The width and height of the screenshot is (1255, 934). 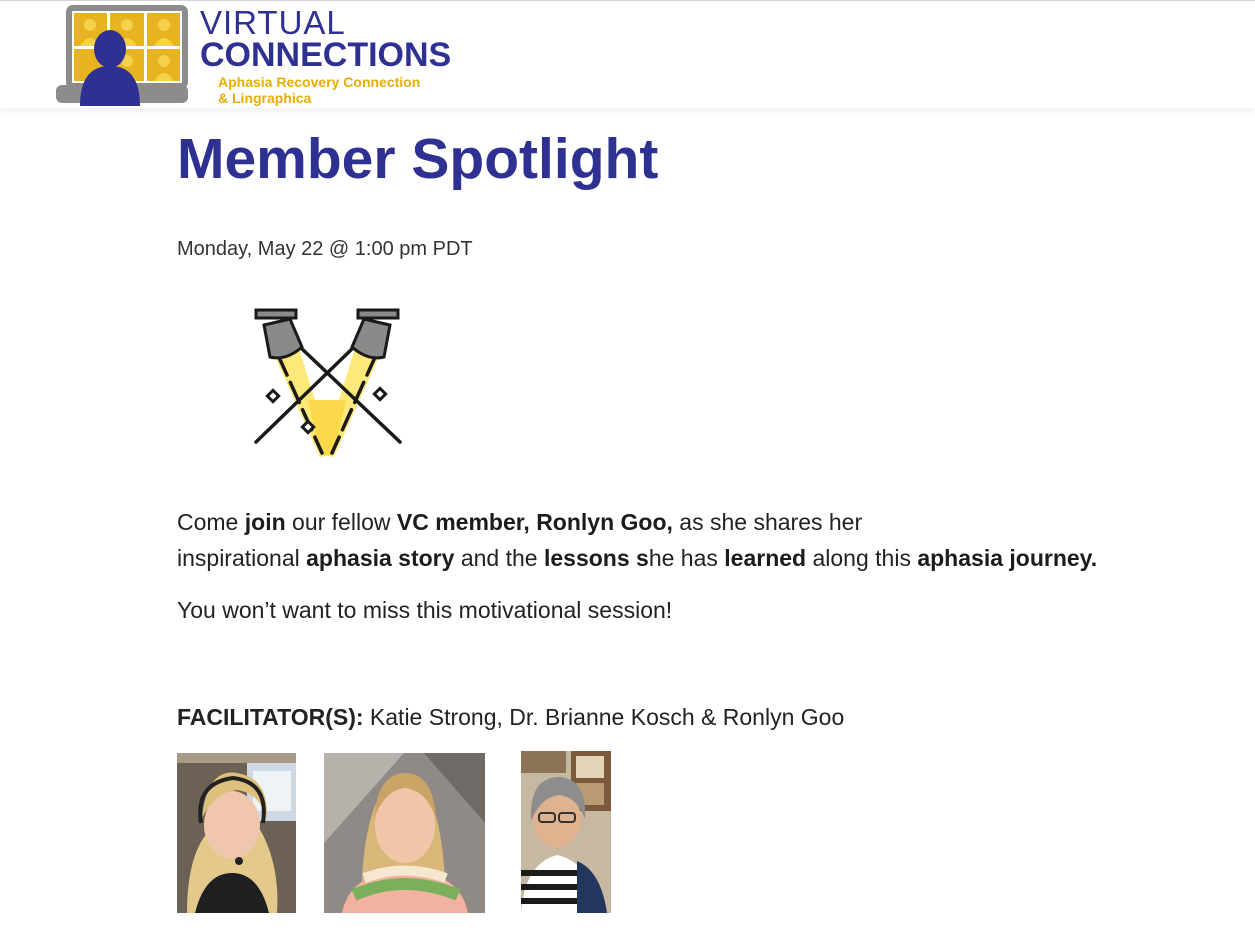 I want to click on facilitator-photo-ronlyn, so click(x=566, y=832).